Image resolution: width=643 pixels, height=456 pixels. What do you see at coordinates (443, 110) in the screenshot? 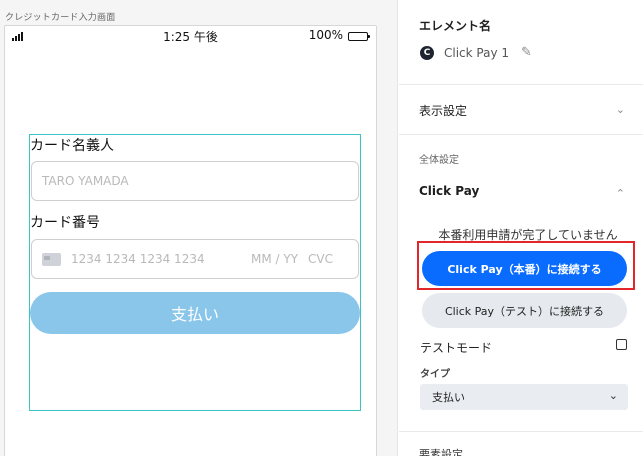
I see `display-settings-section: 表示設定` at bounding box center [443, 110].